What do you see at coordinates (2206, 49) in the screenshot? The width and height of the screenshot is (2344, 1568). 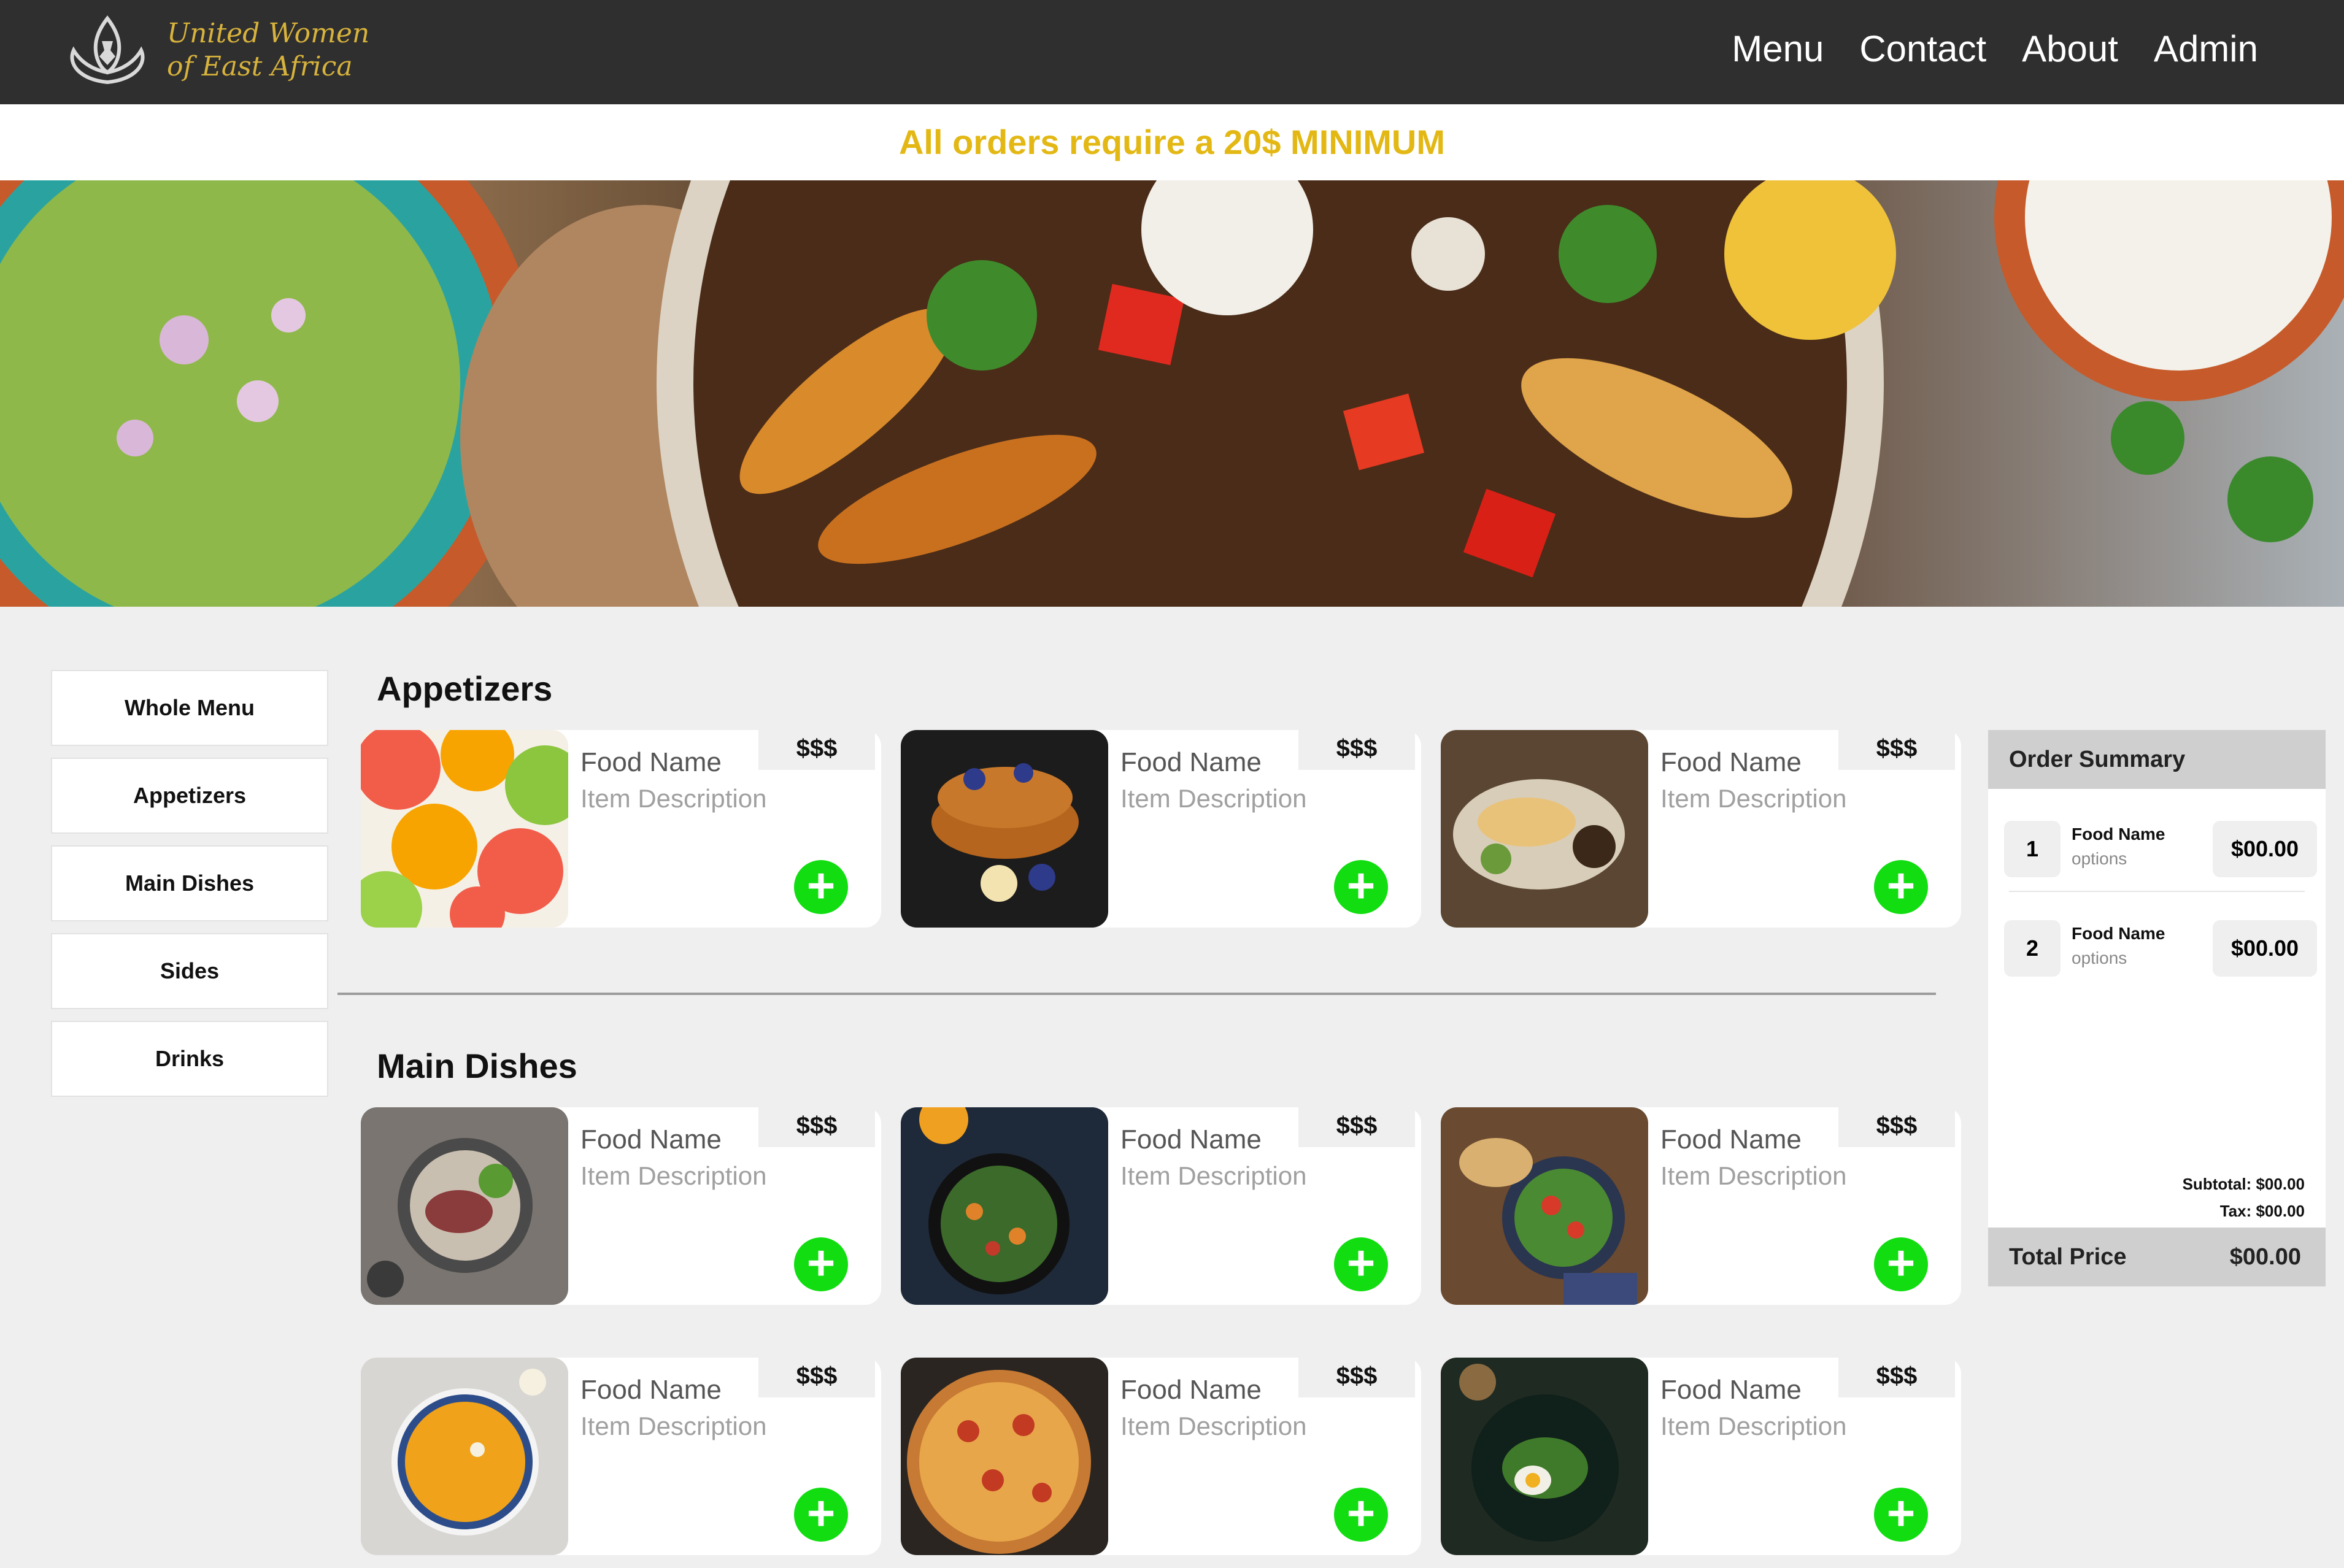 I see `nav-admin: Admin` at bounding box center [2206, 49].